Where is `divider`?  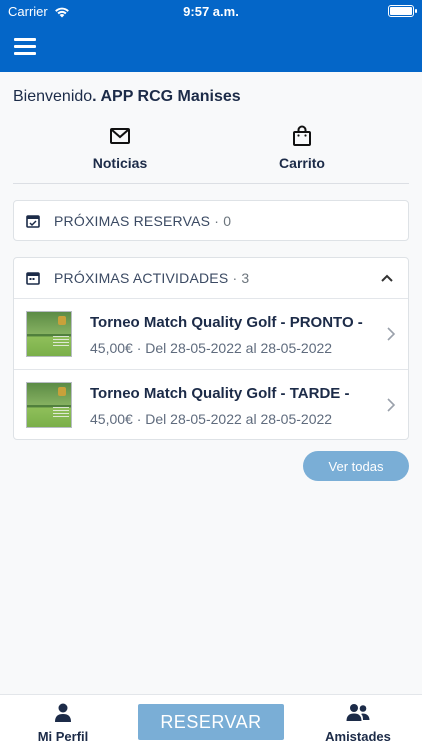 divider is located at coordinates (211, 183).